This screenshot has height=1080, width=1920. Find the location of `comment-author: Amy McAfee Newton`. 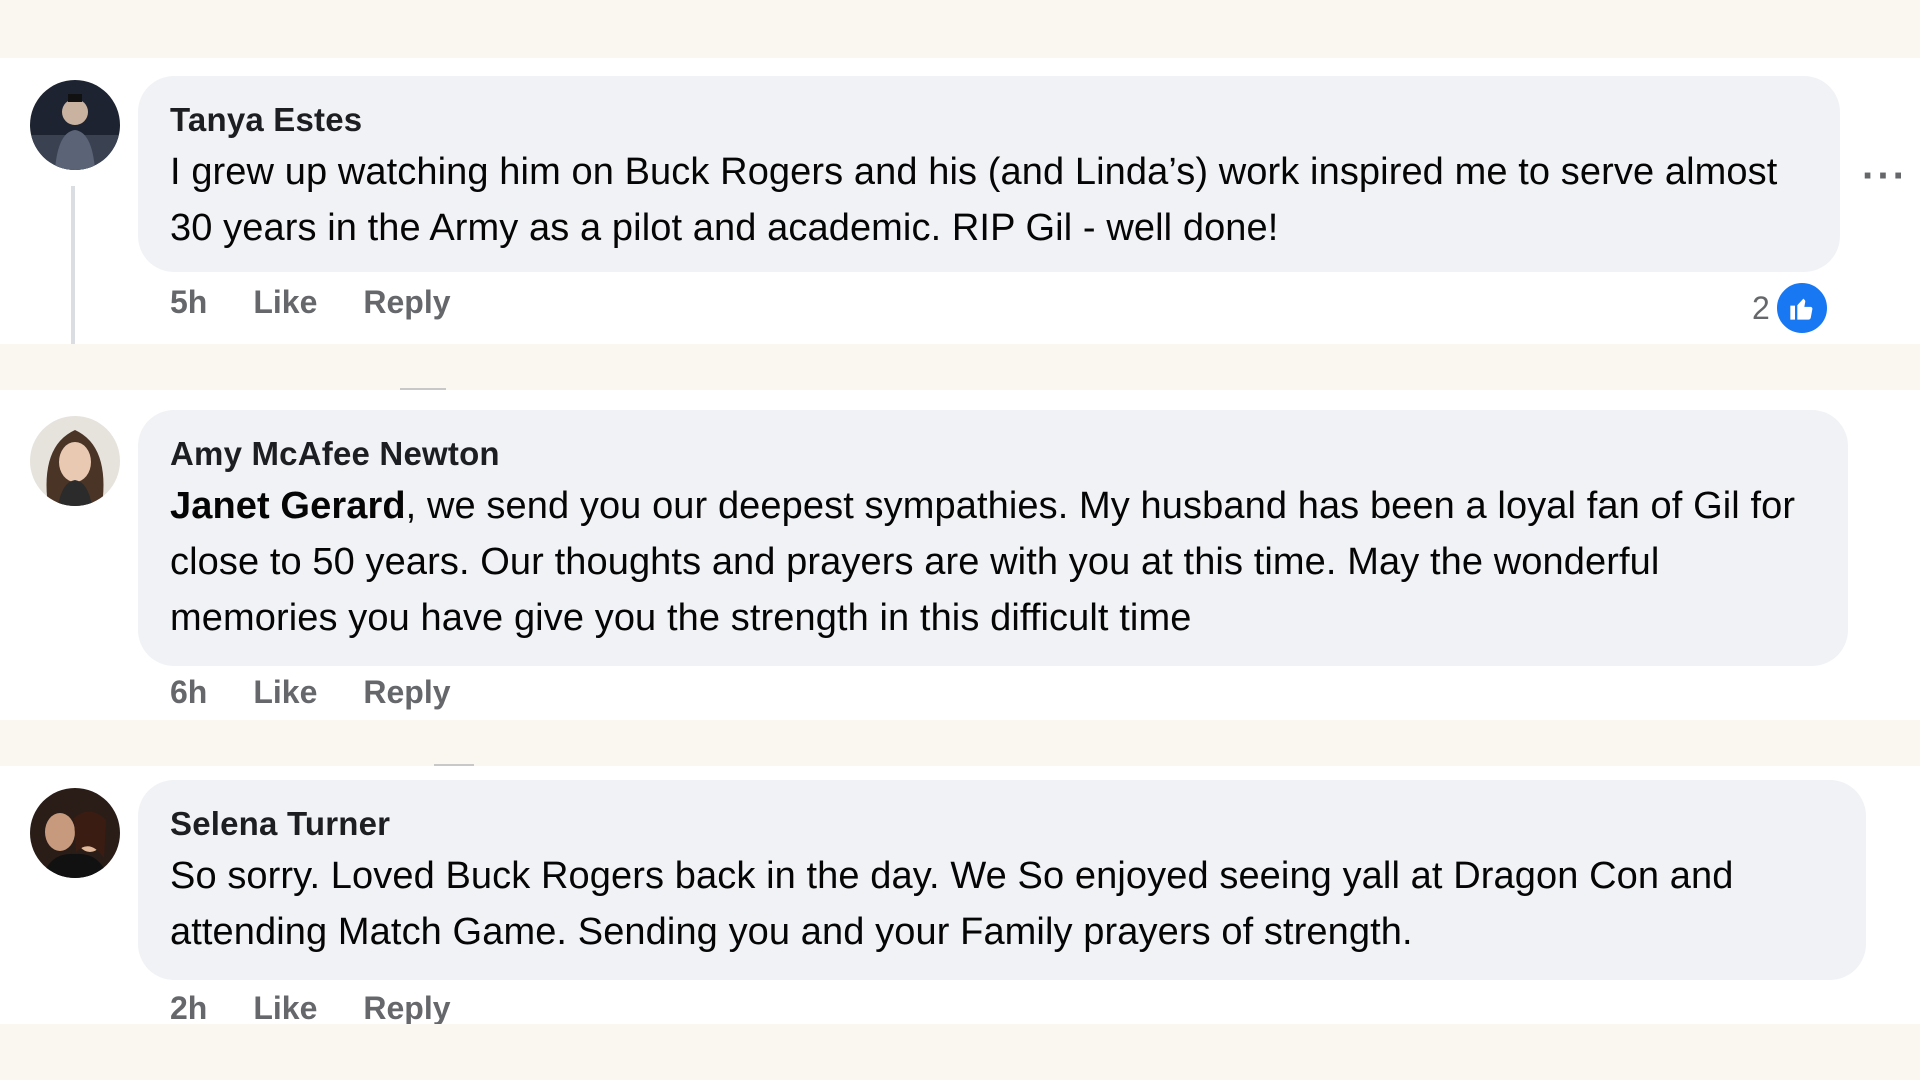

comment-author: Amy McAfee Newton is located at coordinates (993, 454).